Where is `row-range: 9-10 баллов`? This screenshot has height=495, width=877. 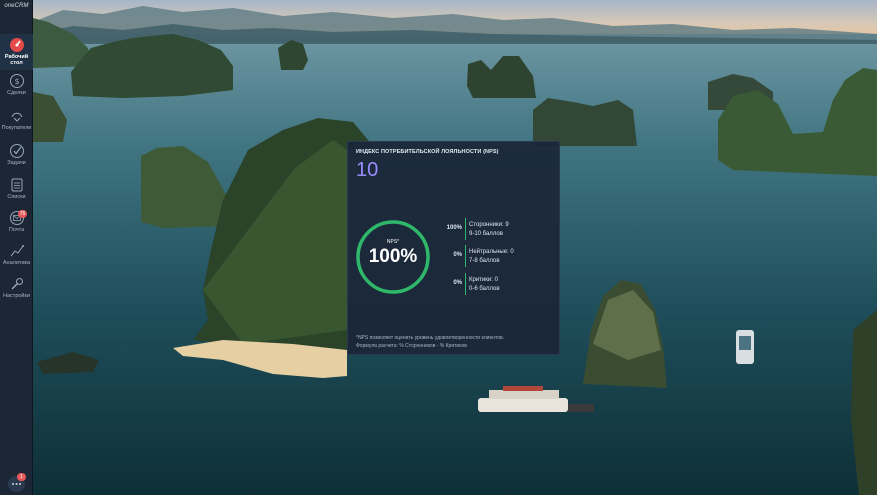
row-range: 9-10 баллов is located at coordinates (486, 234).